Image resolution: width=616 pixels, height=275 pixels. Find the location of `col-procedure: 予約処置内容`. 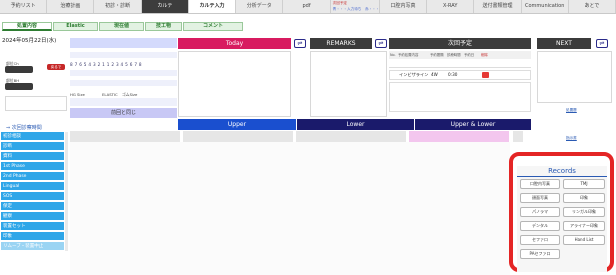

col-procedure: 予約処置内容 is located at coordinates (408, 55).